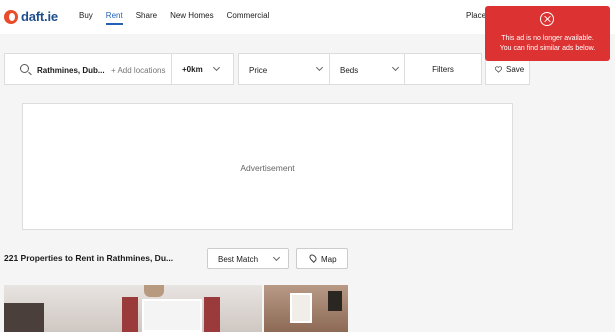 This screenshot has width=615, height=332. Describe the element at coordinates (146, 18) in the screenshot. I see `nav-item-share: Share` at that location.